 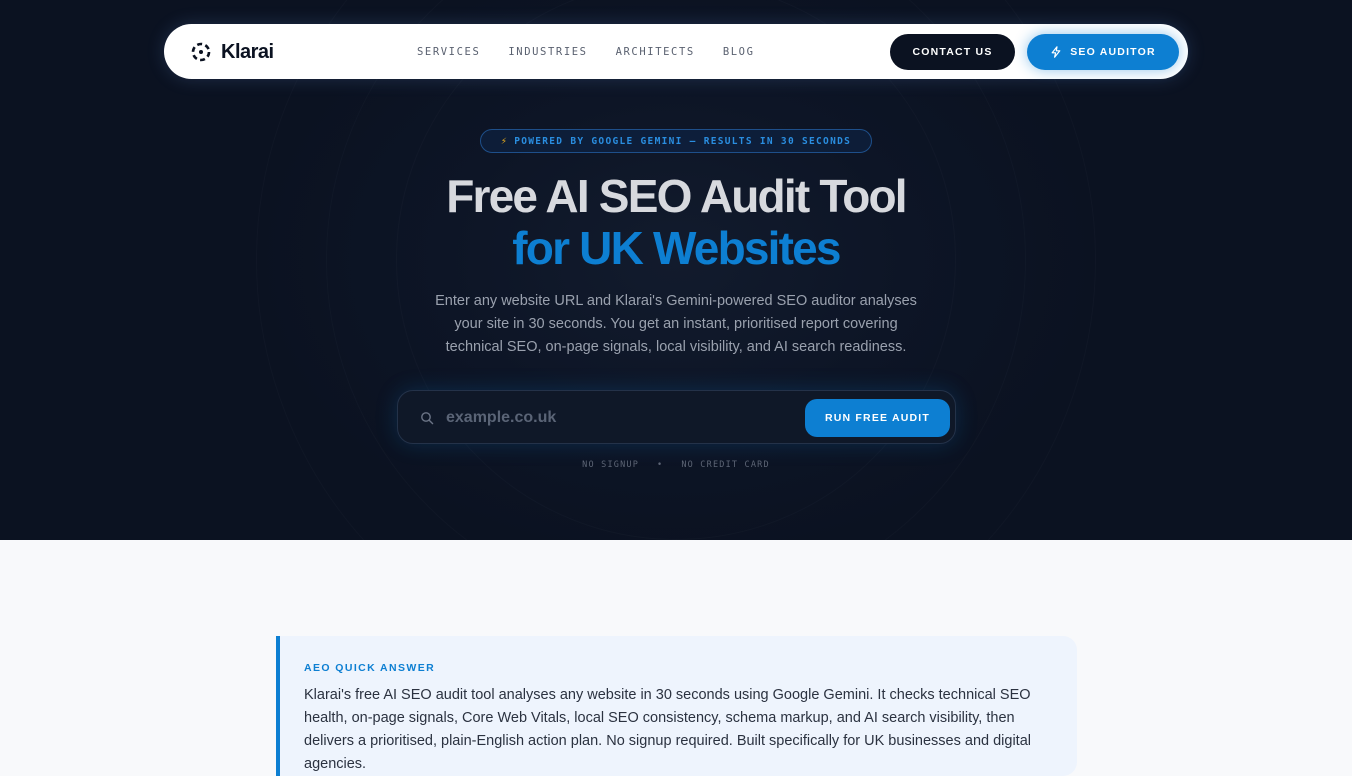 What do you see at coordinates (725, 465) in the screenshot?
I see `note-no-credit-card: NO CREDIT CARD` at bounding box center [725, 465].